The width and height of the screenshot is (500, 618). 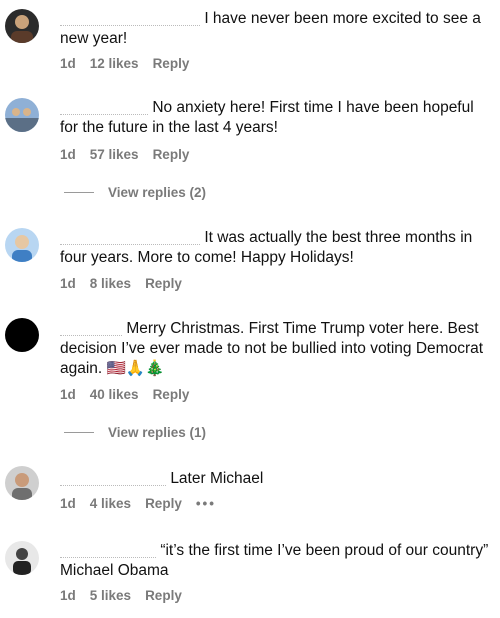 I want to click on comment-meta: 1d 57 likes Reply, so click(x=124, y=154).